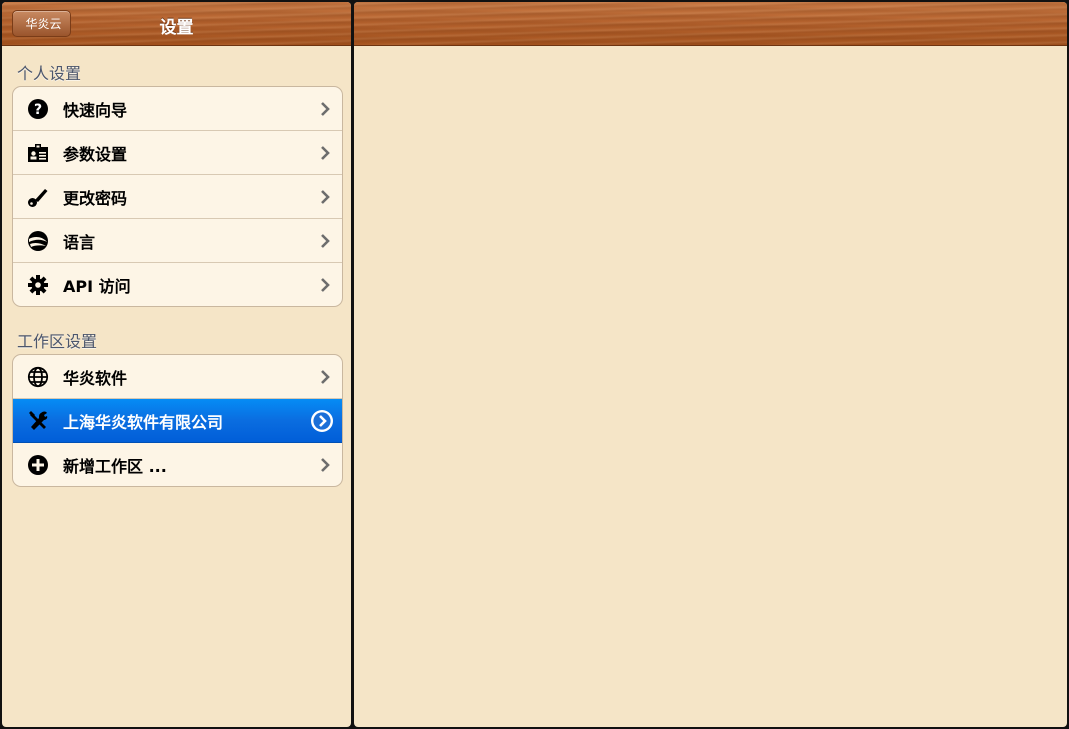 The image size is (1069, 729). What do you see at coordinates (38, 153) in the screenshot?
I see `id-card-icon` at bounding box center [38, 153].